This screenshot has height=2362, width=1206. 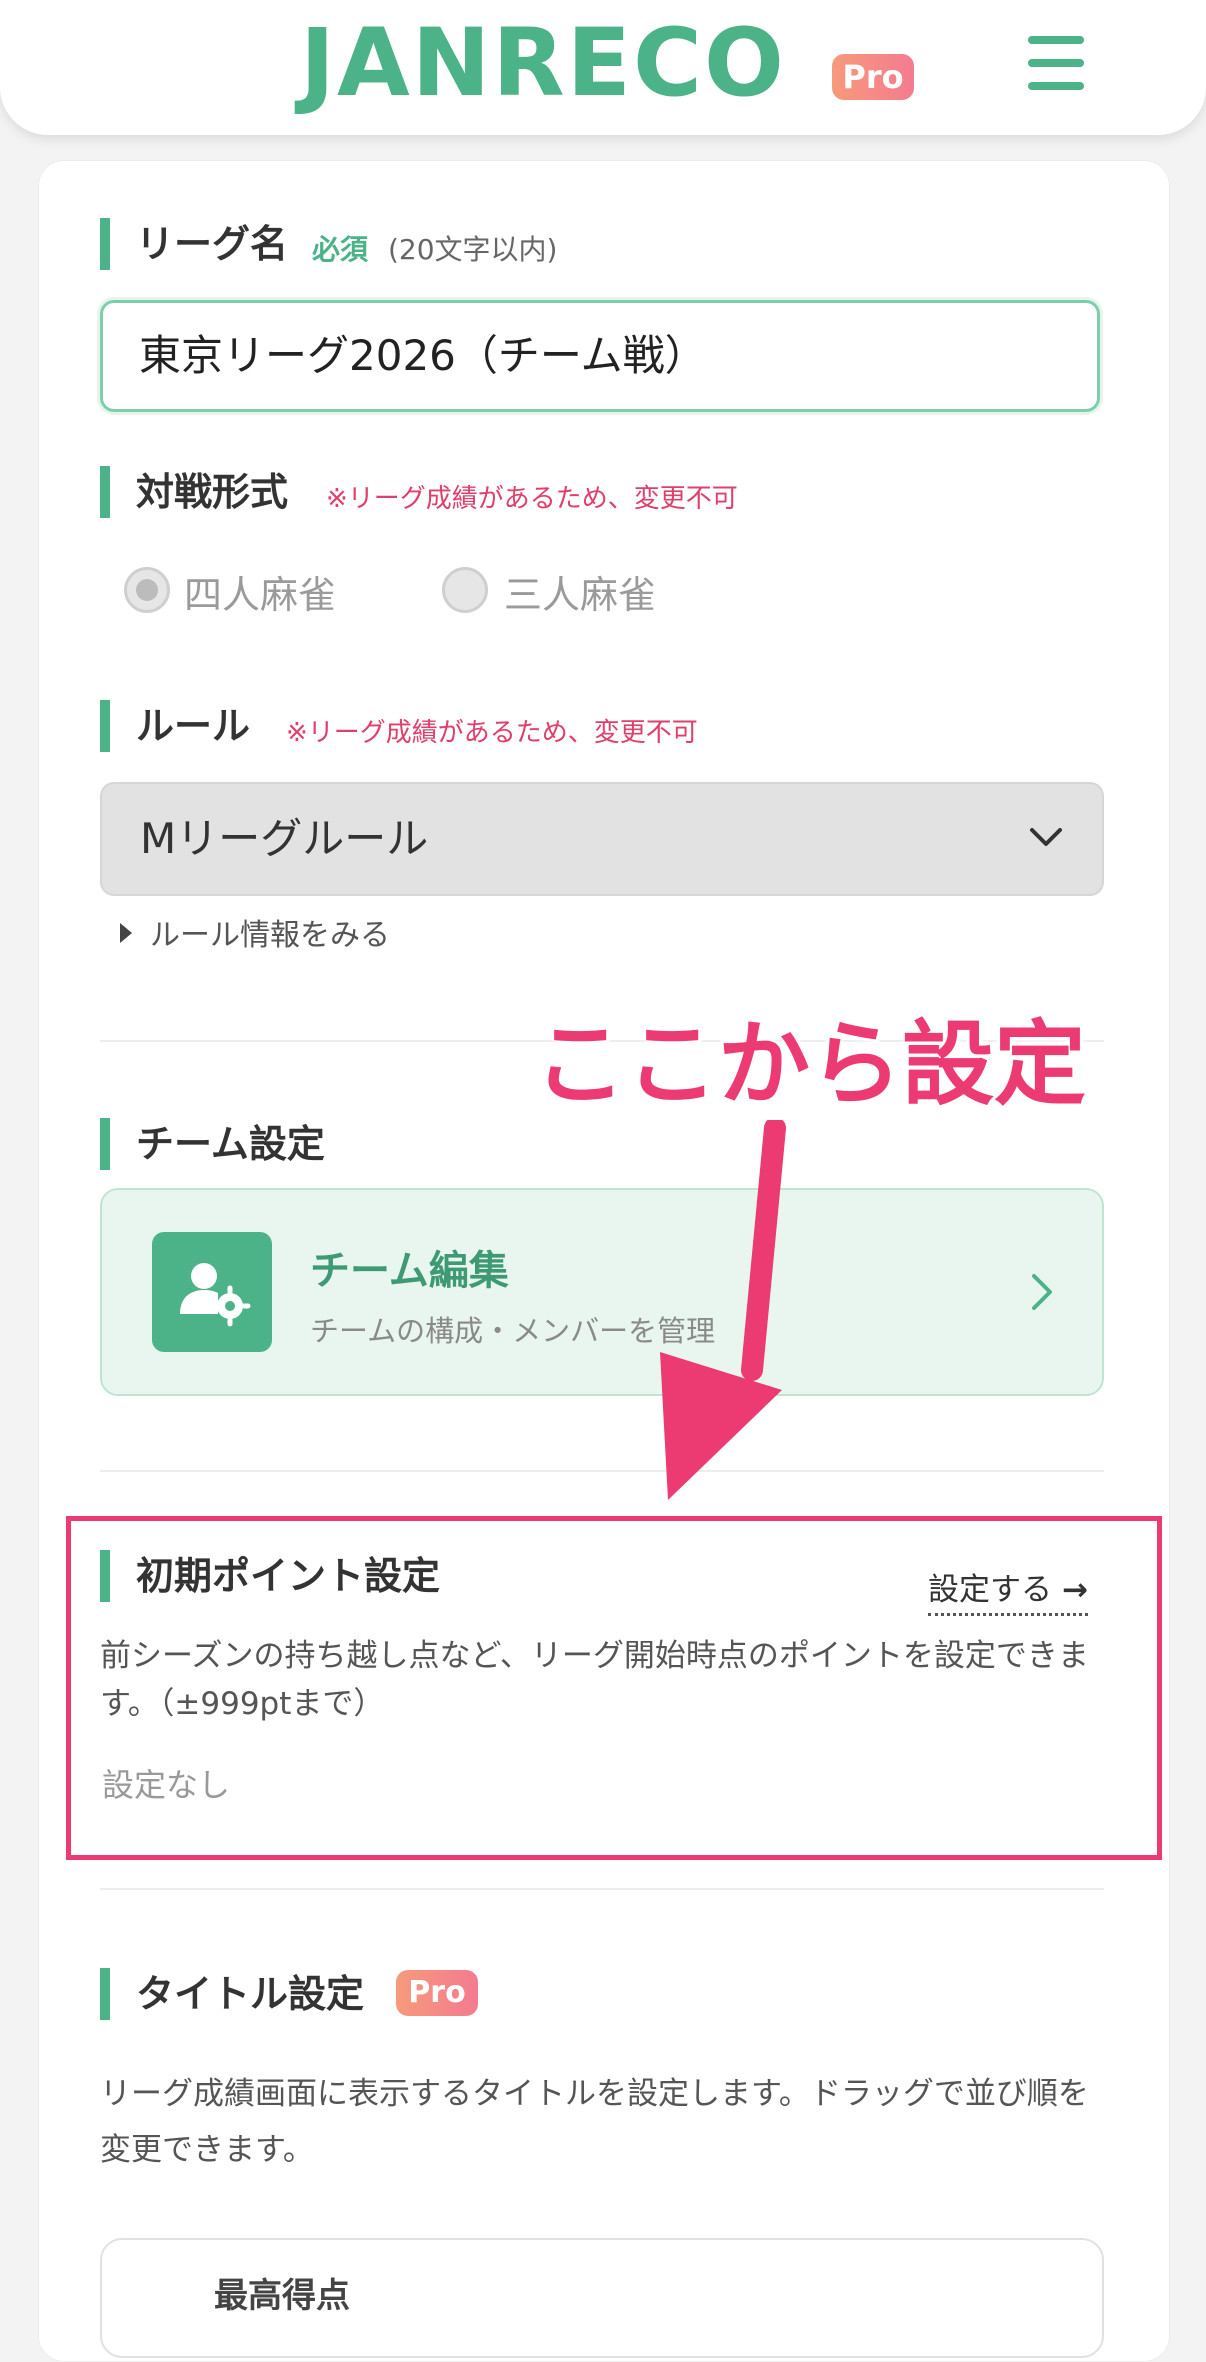 I want to click on hamburger-menu-icon, so click(x=1056, y=63).